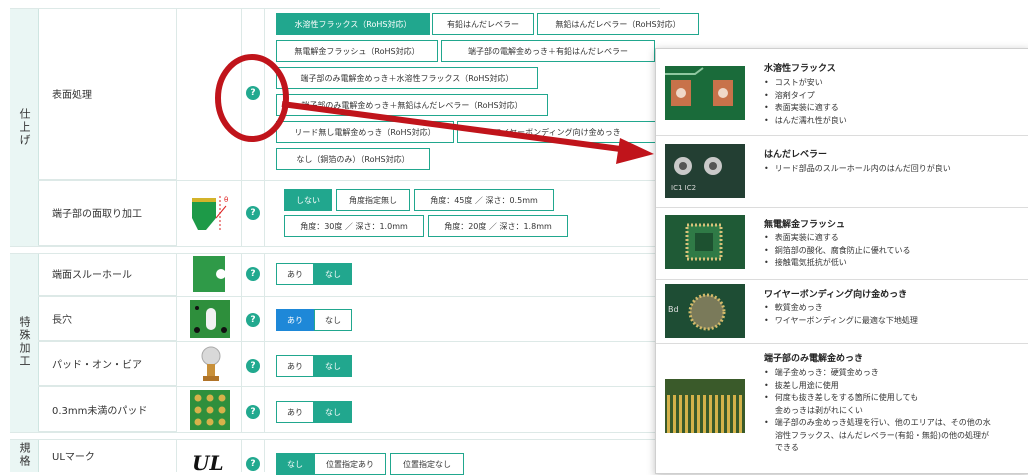 The width and height of the screenshot is (1028, 475). What do you see at coordinates (412, 105) in the screenshot?
I see `option-edge-gold-leadfree: 端子部のみ電解金めっき＋無鉛はんだレベラー（RoHS対応）` at bounding box center [412, 105].